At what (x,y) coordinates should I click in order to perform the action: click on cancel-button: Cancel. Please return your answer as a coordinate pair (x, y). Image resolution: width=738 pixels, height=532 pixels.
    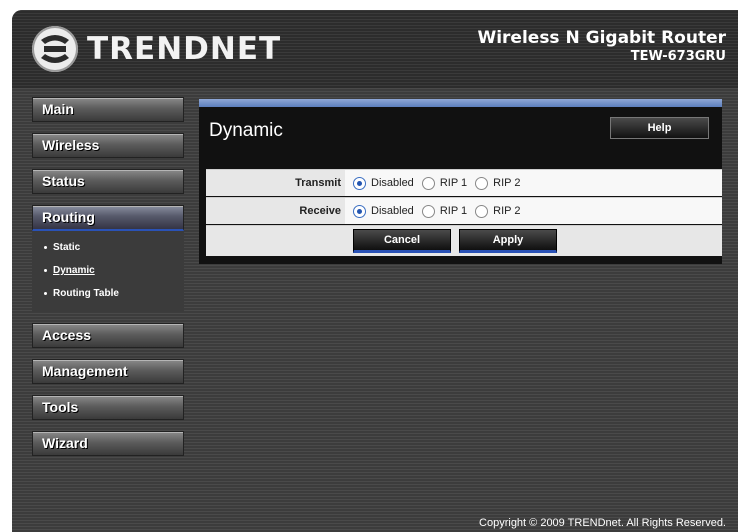
    Looking at the image, I should click on (402, 241).